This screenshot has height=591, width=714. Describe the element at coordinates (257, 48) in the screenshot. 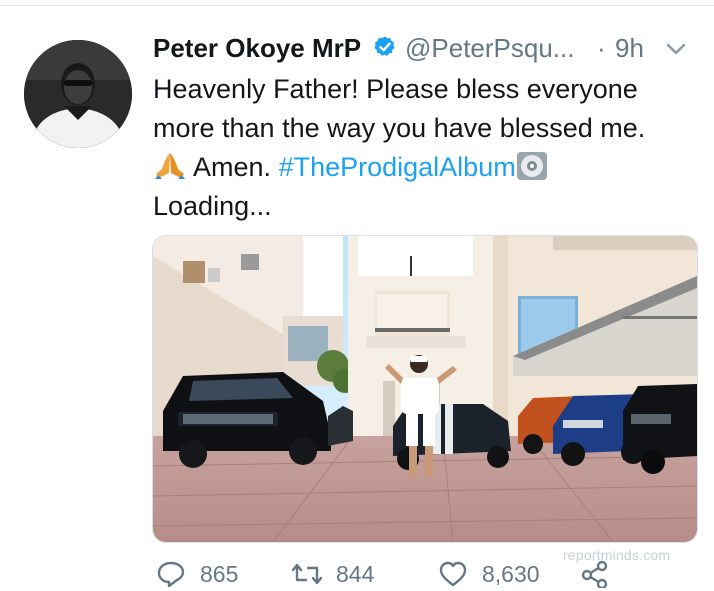

I see `display-name: Peter Okoye MrP` at that location.